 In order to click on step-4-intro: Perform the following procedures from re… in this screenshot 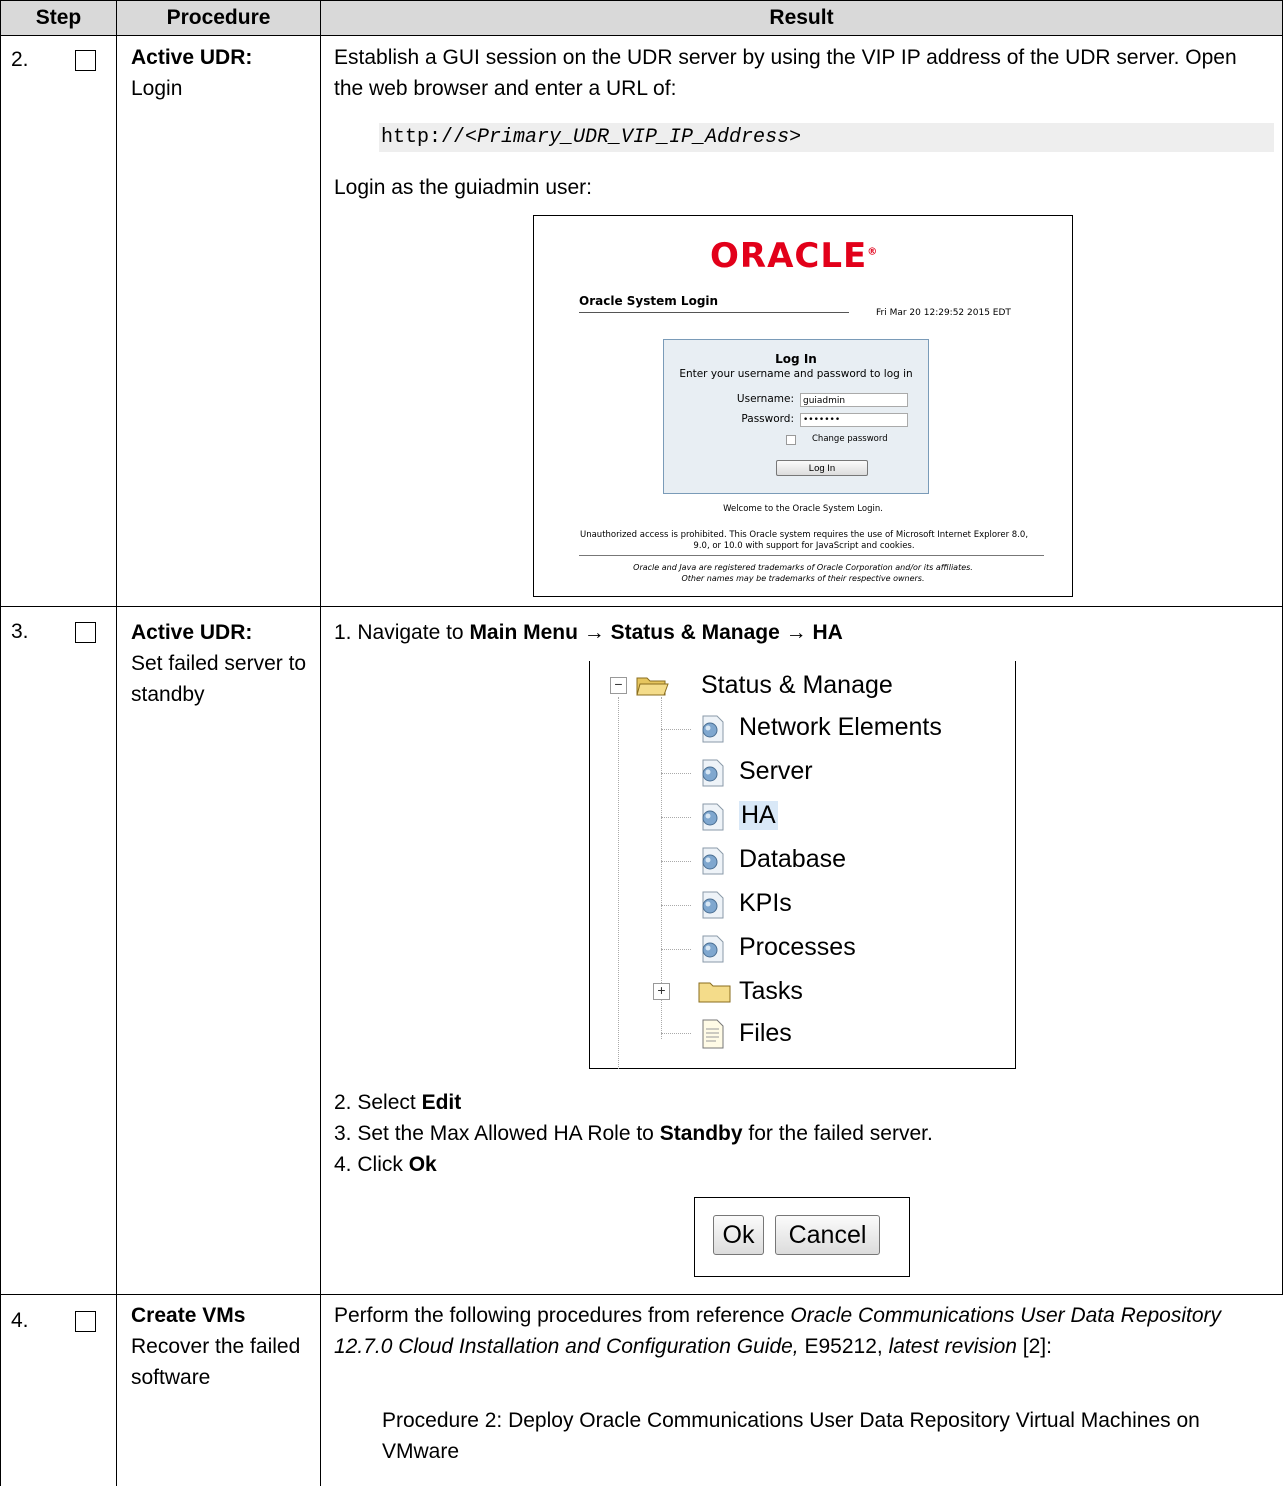, I will do `click(778, 1331)`.